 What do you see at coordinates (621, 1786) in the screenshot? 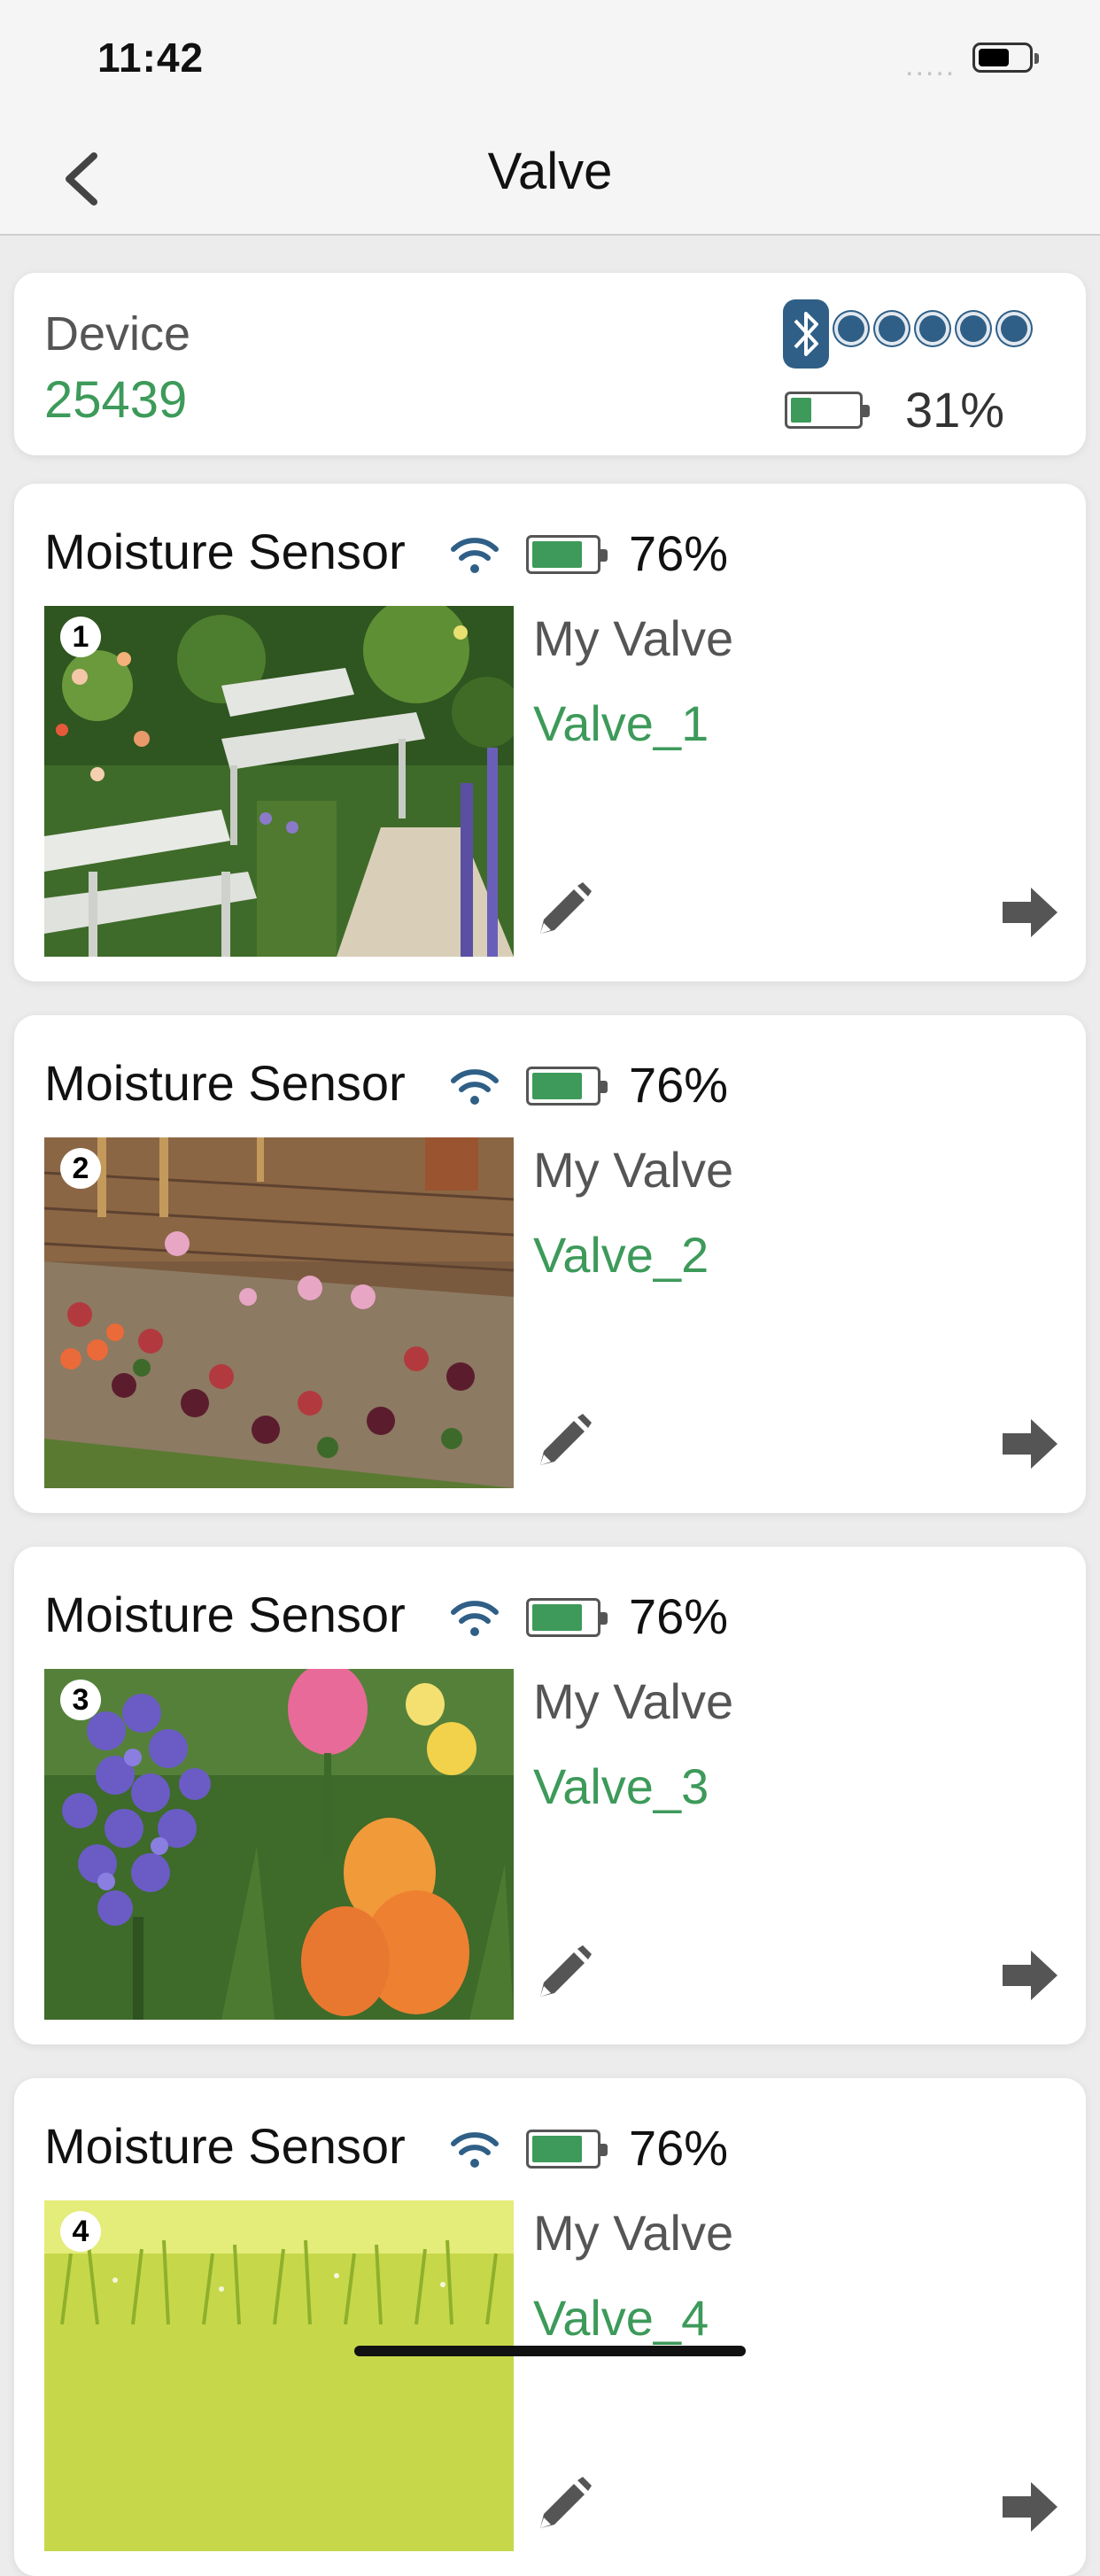
I see `valve-name: Valve_3` at bounding box center [621, 1786].